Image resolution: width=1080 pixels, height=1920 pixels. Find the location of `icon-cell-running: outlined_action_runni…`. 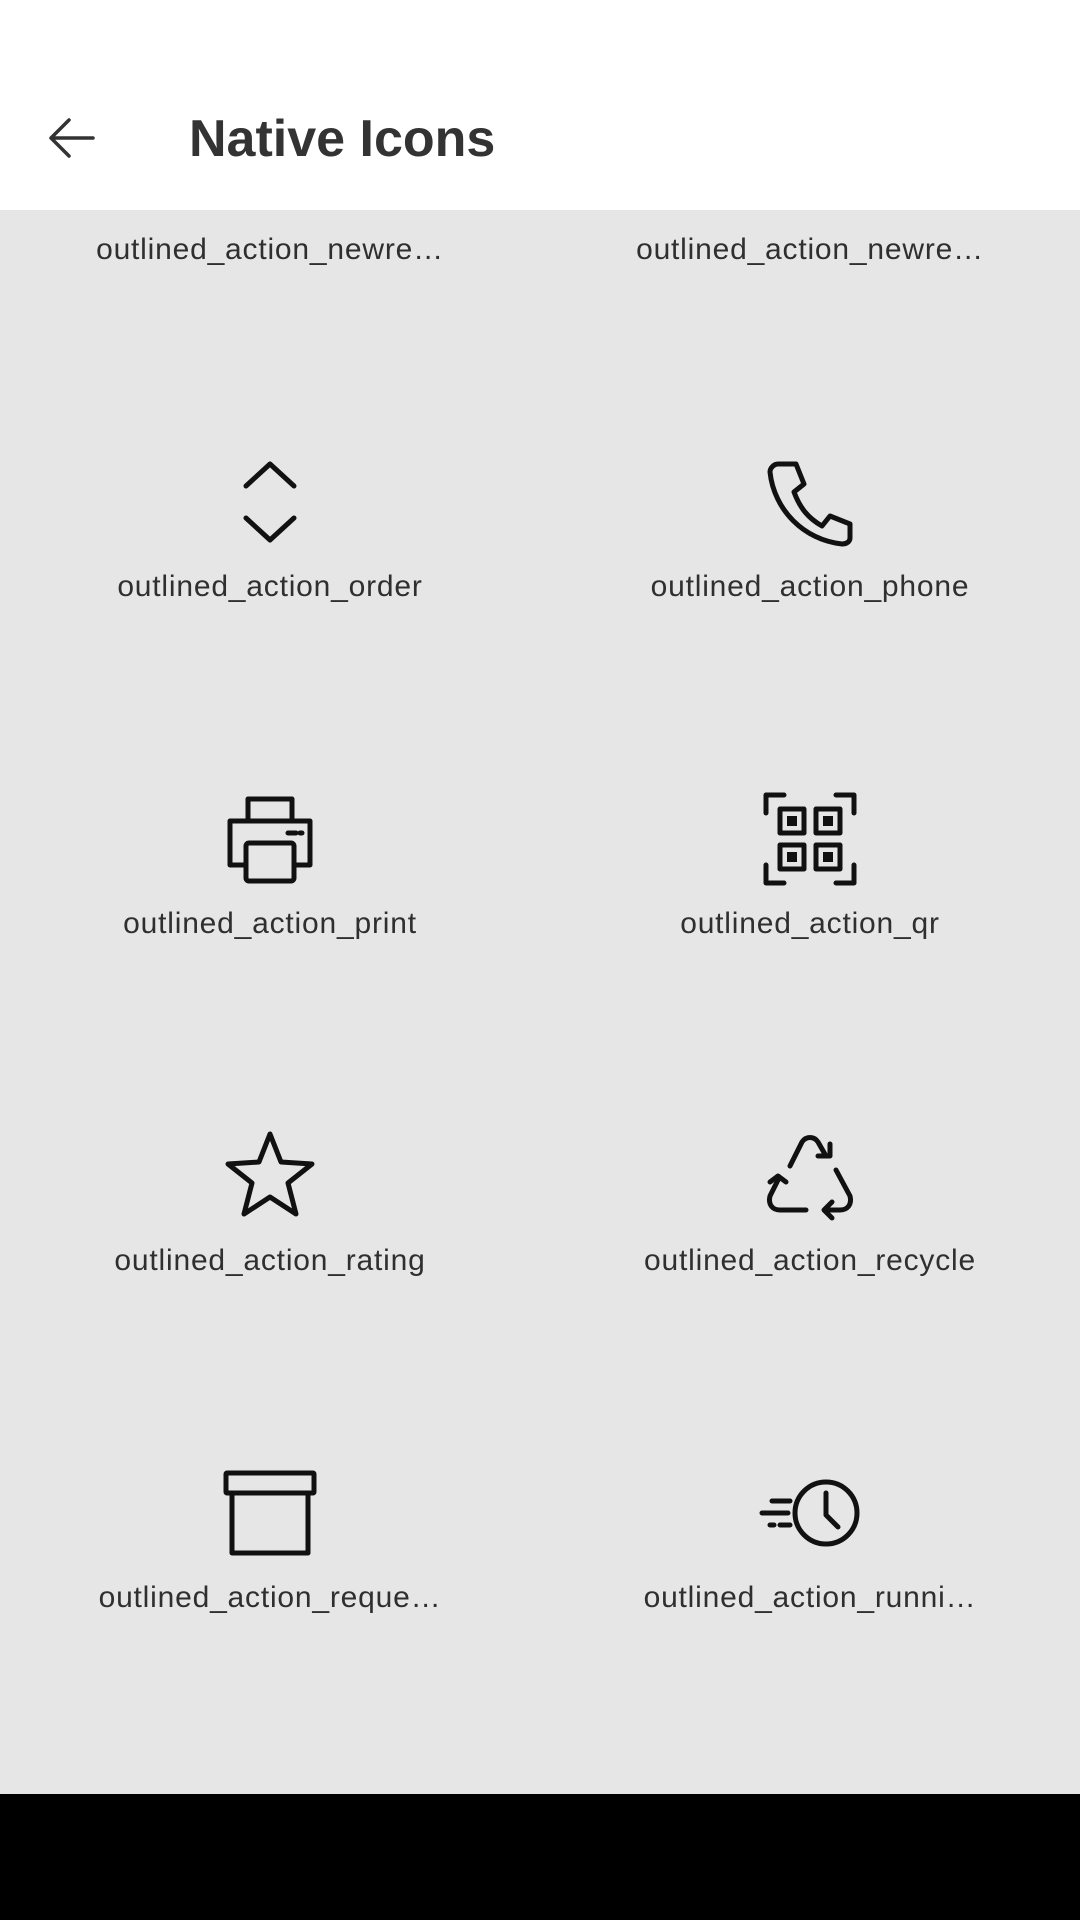

icon-cell-running: outlined_action_runni… is located at coordinates (810, 1564).